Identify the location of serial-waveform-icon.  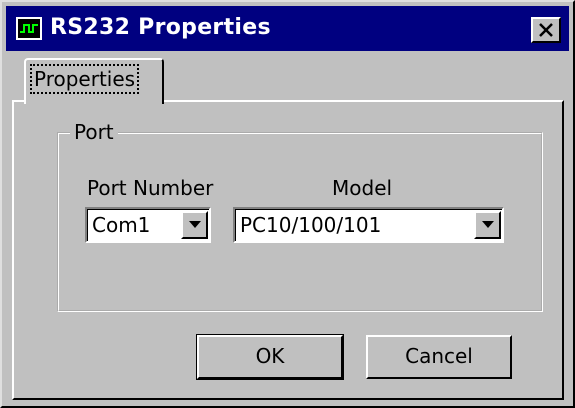
(29, 28).